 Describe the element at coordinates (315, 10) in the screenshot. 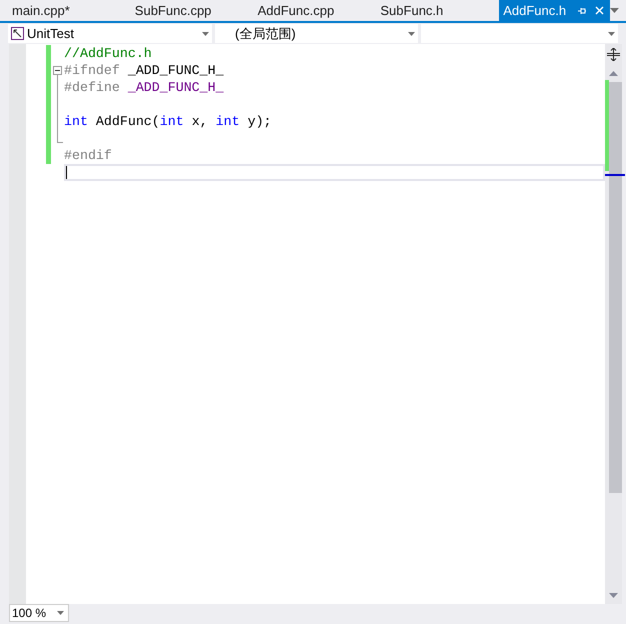

I see `file-tab: AddFunc.cpp` at that location.